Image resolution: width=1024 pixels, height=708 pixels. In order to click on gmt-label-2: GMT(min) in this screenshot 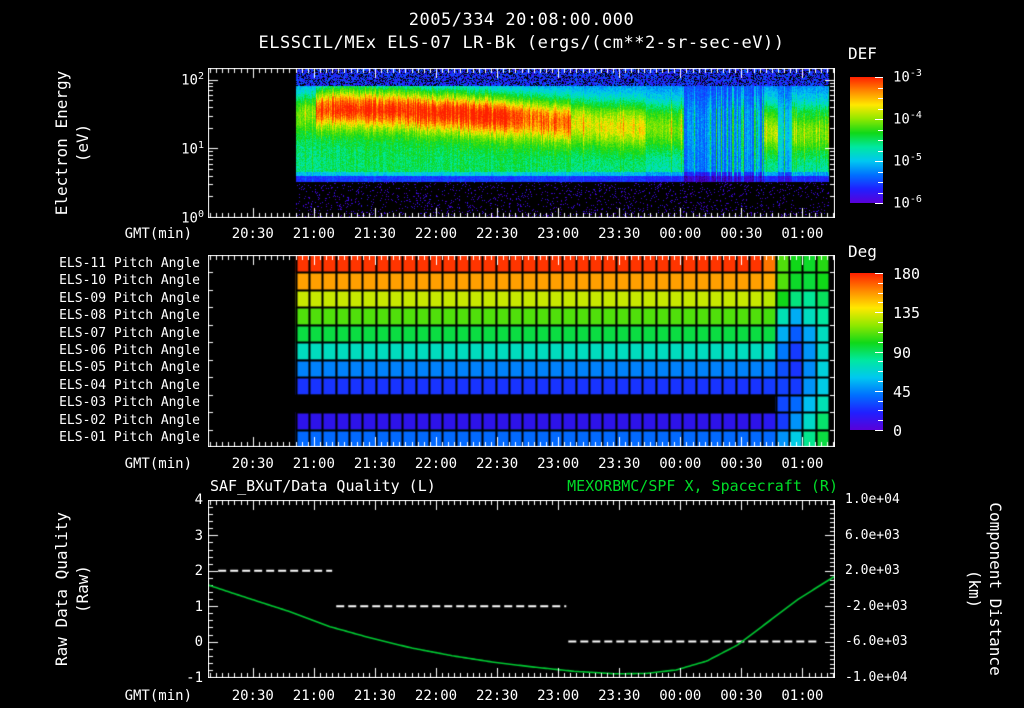, I will do `click(158, 464)`.